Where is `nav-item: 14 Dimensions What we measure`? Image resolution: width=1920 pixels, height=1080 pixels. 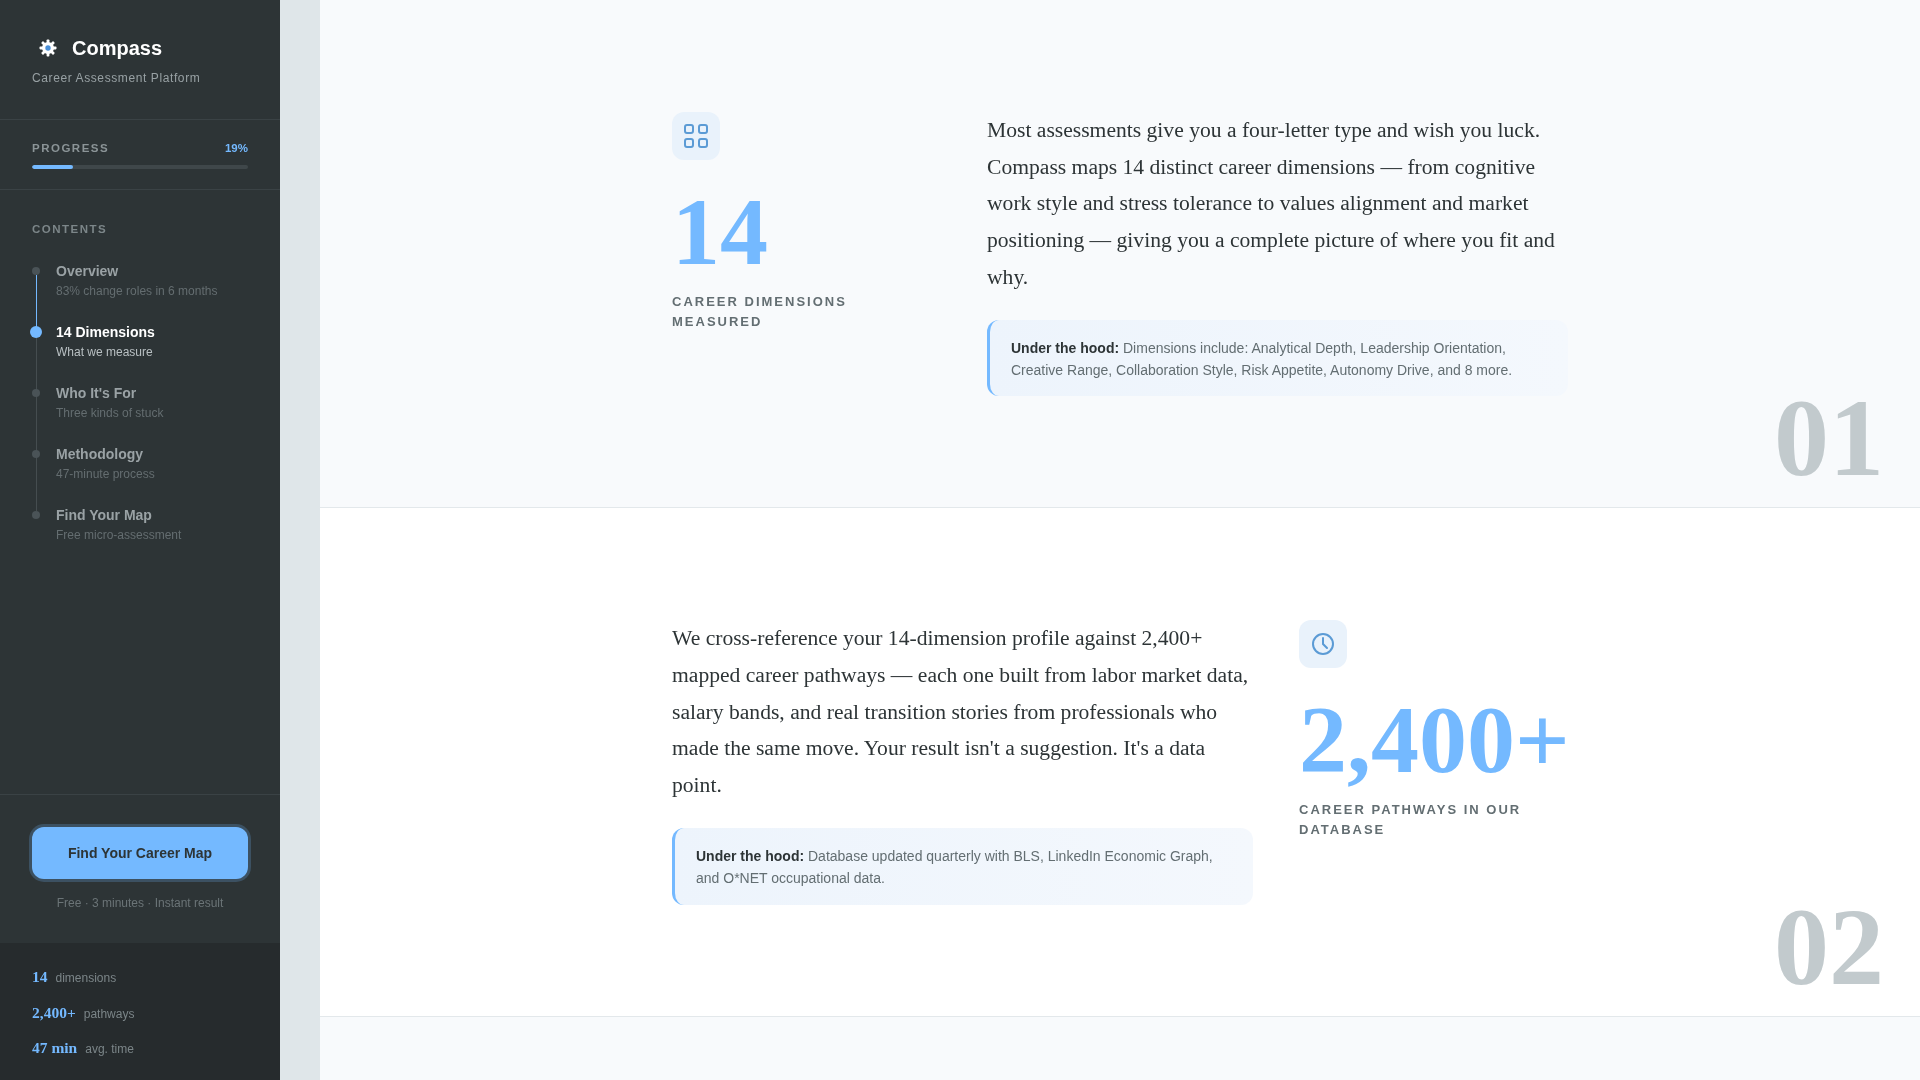
nav-item: 14 Dimensions What we measure is located at coordinates (105, 341).